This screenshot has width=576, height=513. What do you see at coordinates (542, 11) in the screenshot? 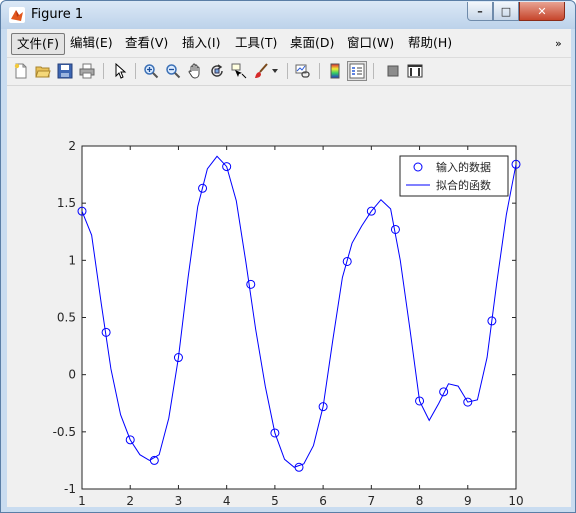
I see `close-button: ✕` at bounding box center [542, 11].